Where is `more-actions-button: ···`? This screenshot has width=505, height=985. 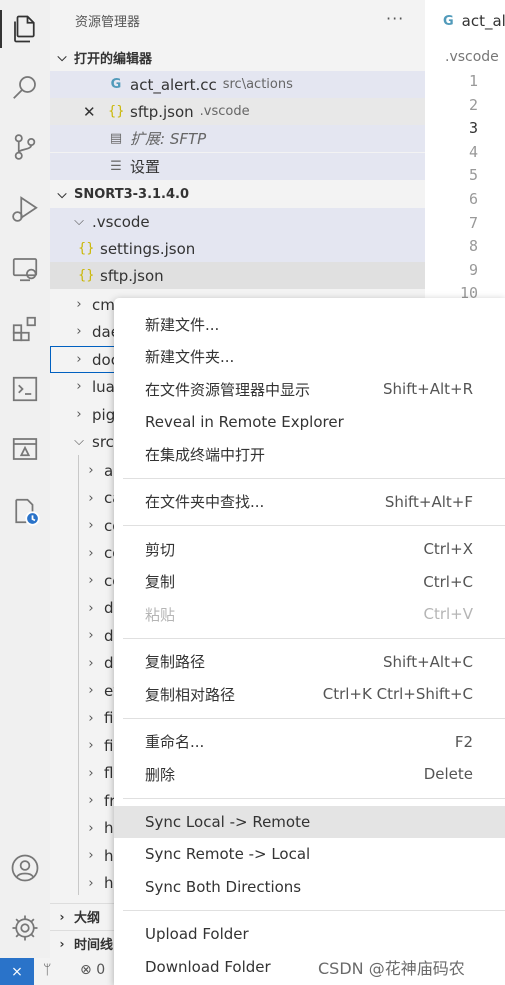 more-actions-button: ··· is located at coordinates (395, 18).